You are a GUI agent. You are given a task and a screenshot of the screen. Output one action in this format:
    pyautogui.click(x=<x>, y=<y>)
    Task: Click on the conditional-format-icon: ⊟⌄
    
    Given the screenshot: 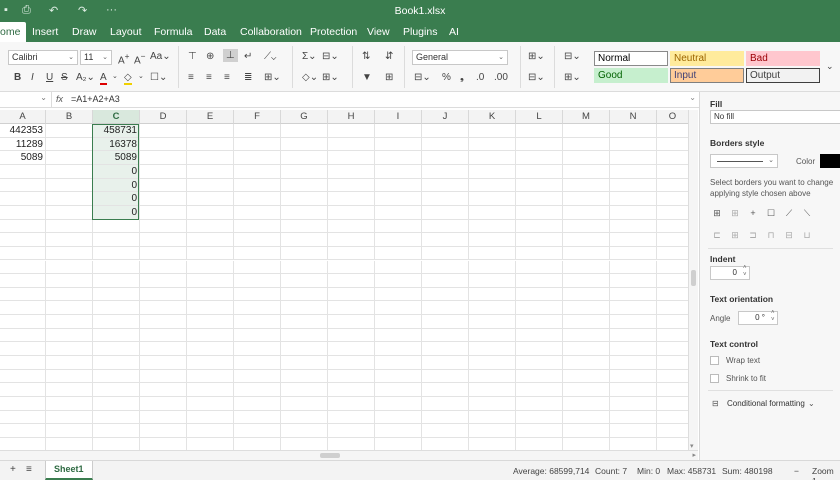 What is the action you would take?
    pyautogui.click(x=572, y=56)
    